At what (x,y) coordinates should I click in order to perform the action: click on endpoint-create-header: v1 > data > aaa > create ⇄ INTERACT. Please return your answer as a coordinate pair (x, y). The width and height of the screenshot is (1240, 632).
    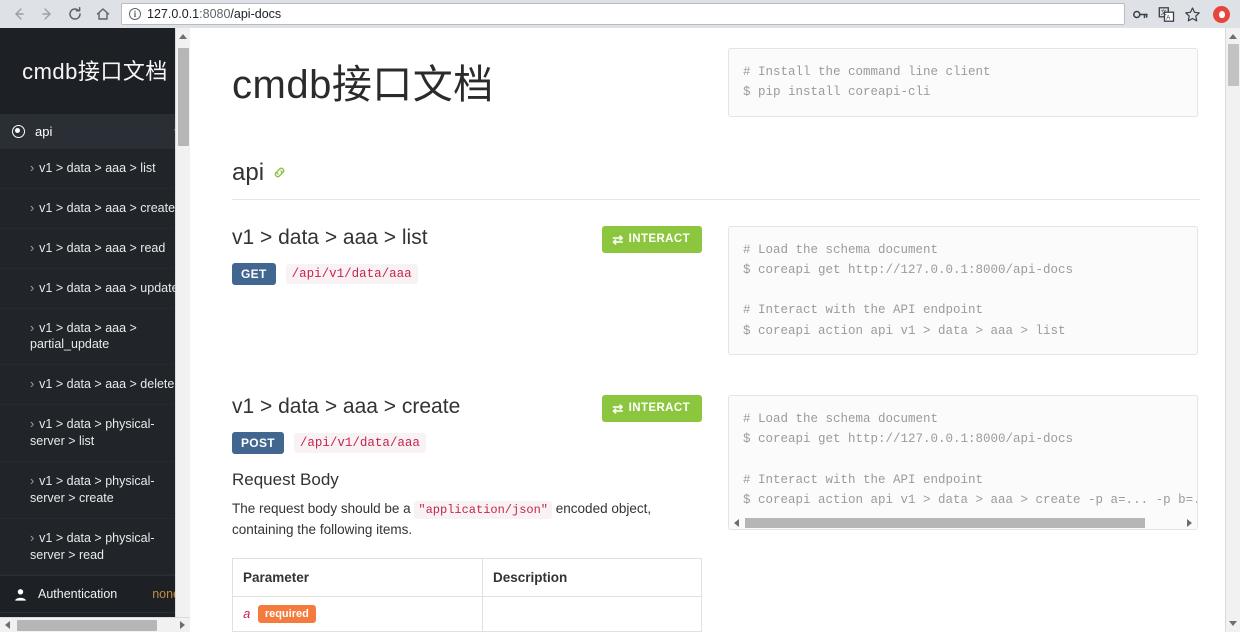
    Looking at the image, I should click on (467, 408).